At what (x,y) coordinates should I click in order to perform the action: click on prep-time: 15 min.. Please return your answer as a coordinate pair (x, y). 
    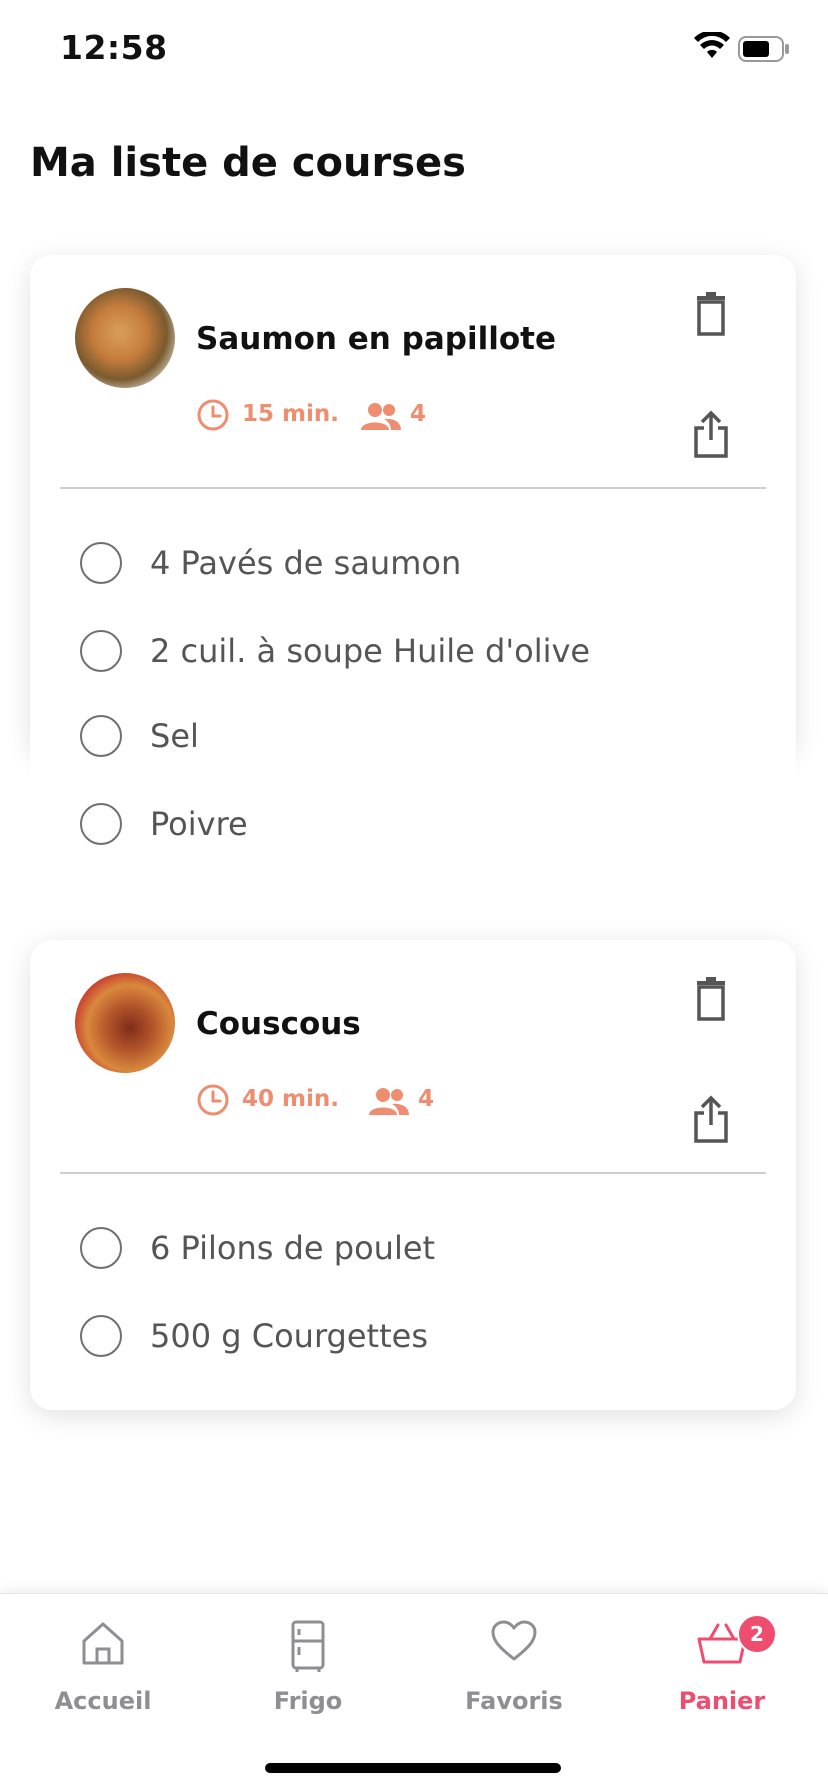
    Looking at the image, I should click on (290, 414).